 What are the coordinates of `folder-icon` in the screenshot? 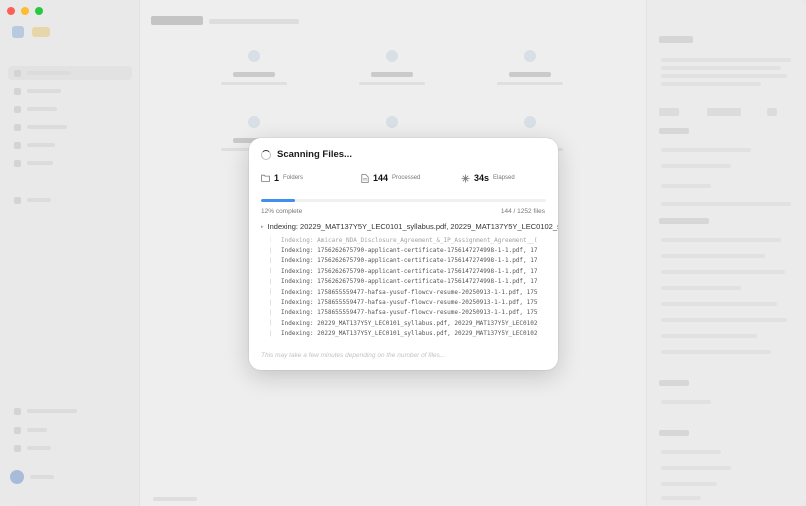 It's located at (265, 178).